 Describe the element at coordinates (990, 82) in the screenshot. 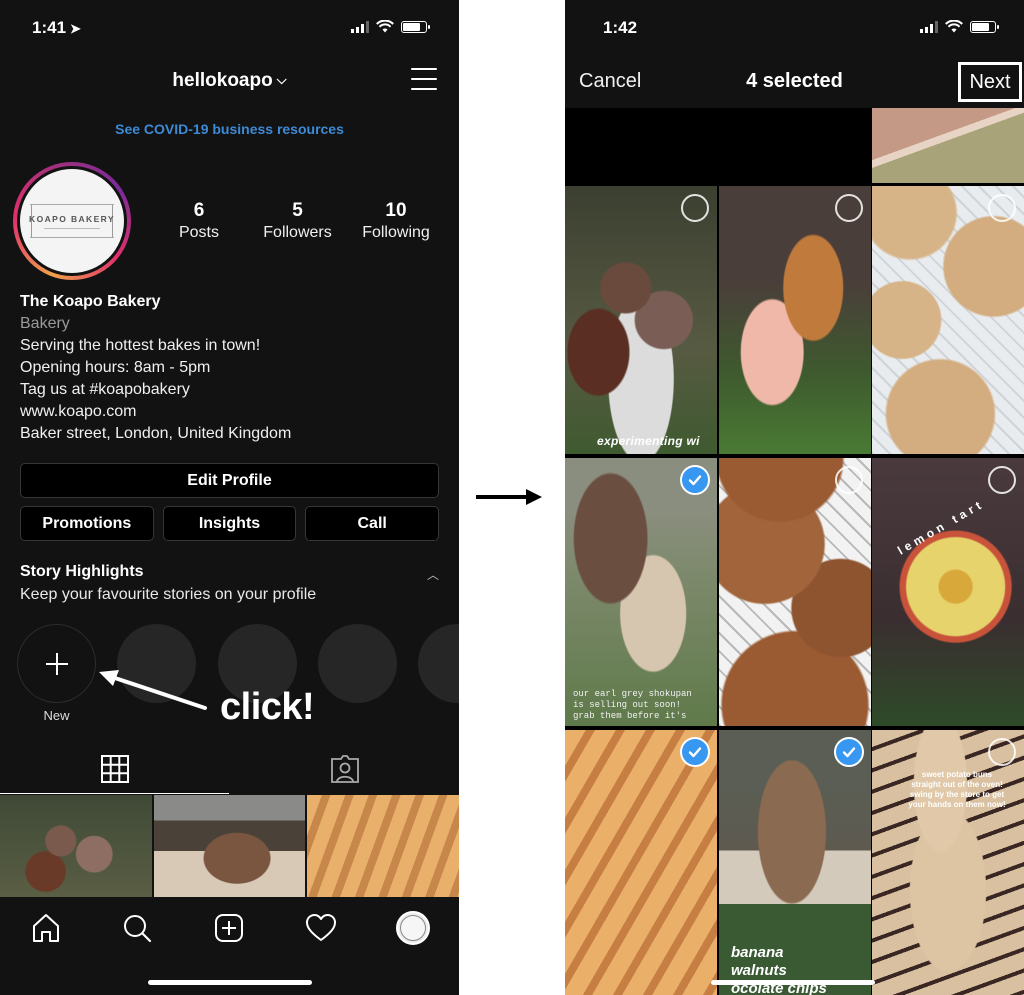

I see `next-button: Next` at that location.